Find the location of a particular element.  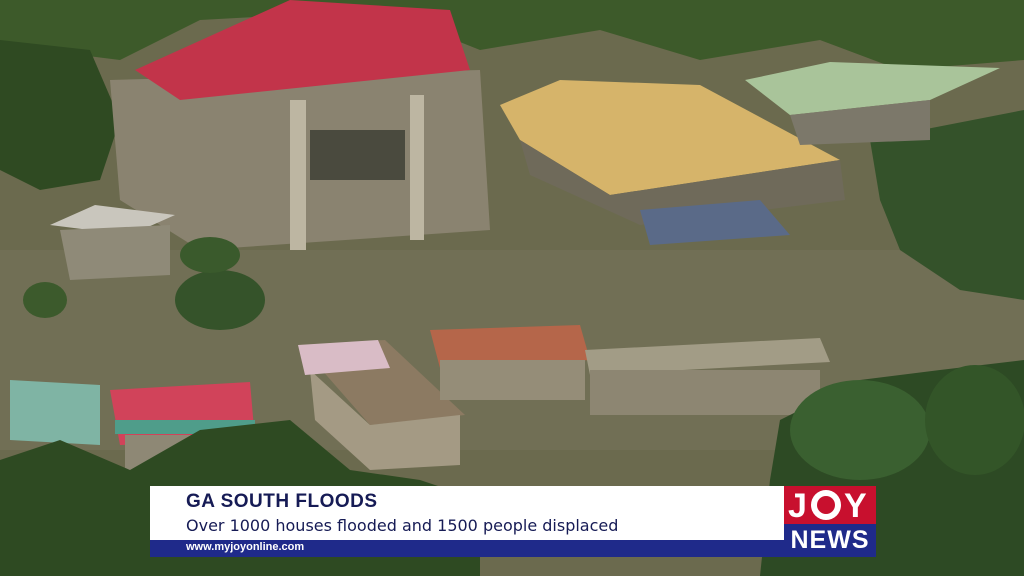

logo-o-ring-icon is located at coordinates (826, 505).